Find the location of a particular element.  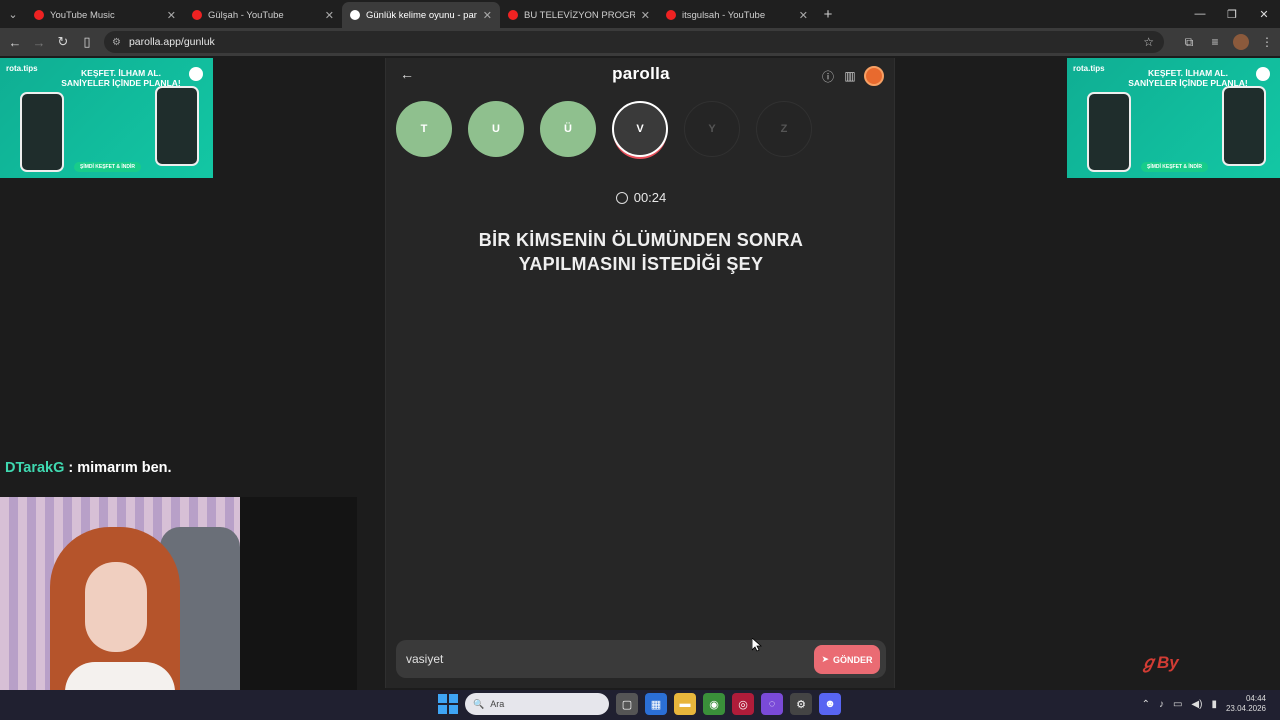

mouse-cursor-icon is located at coordinates (757, 645).